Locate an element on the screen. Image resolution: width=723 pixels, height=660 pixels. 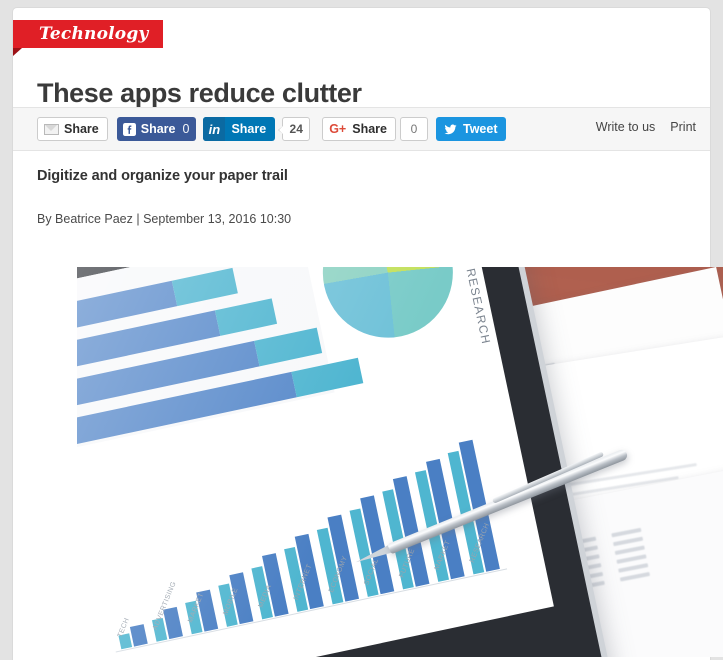
linkedin-share-label: Share is located at coordinates (249, 129).